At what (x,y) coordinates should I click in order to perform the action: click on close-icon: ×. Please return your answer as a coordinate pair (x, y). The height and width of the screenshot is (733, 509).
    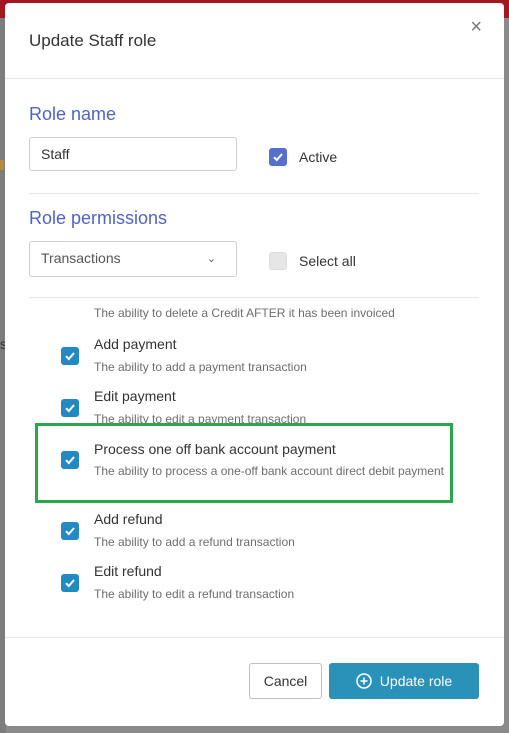
    Looking at the image, I should click on (476, 27).